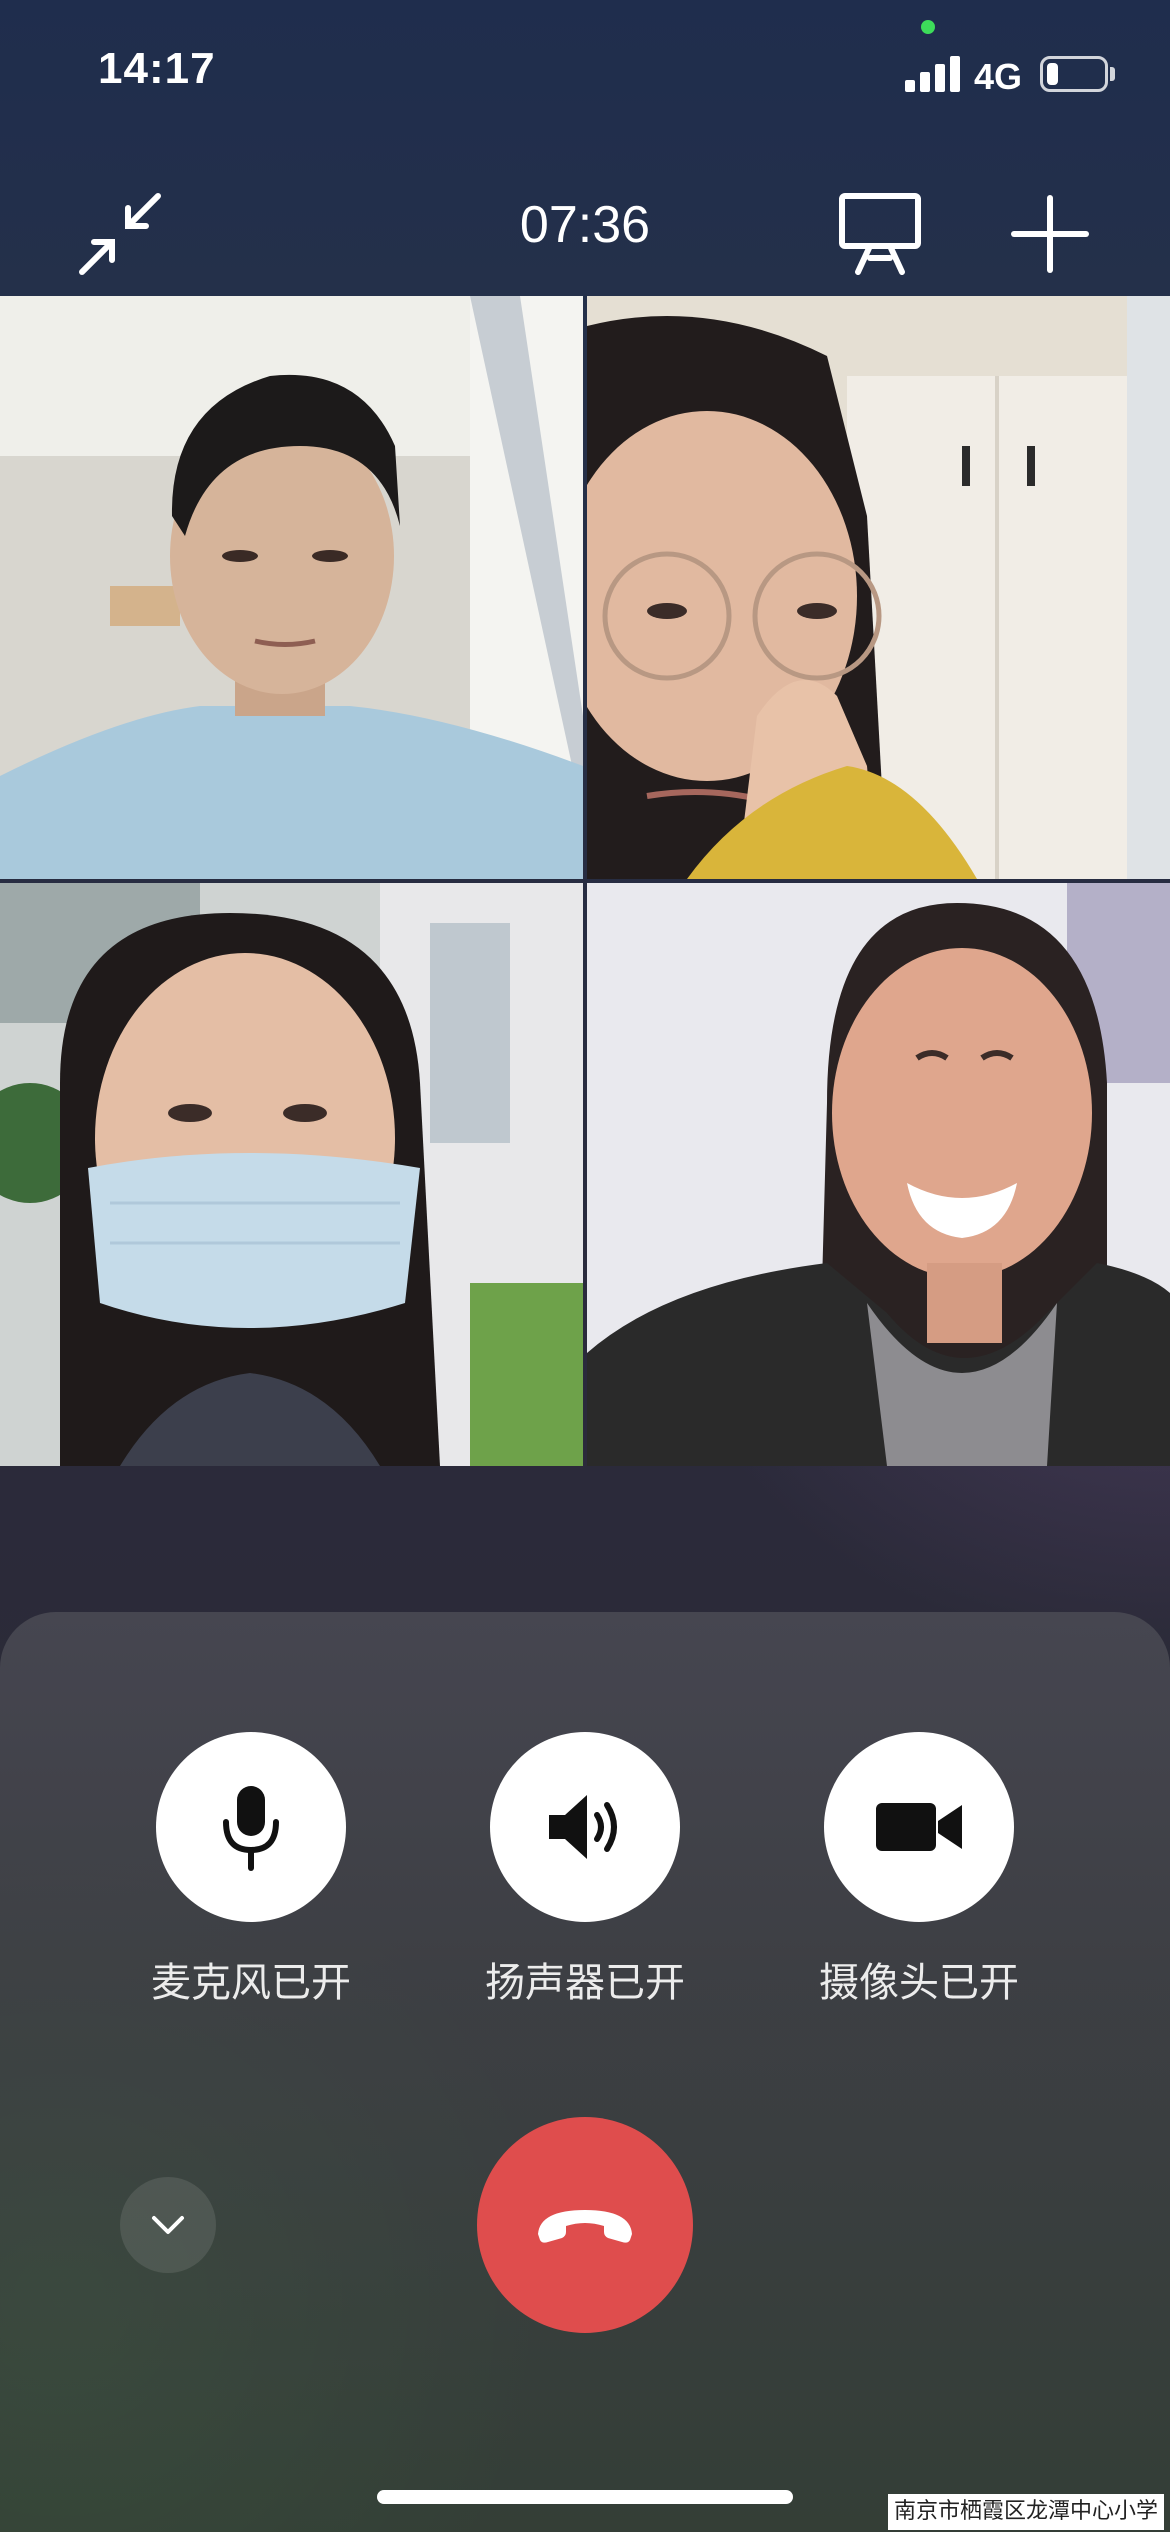 Image resolution: width=1170 pixels, height=2532 pixels. What do you see at coordinates (585, 225) in the screenshot?
I see `call-duration: 07:36` at bounding box center [585, 225].